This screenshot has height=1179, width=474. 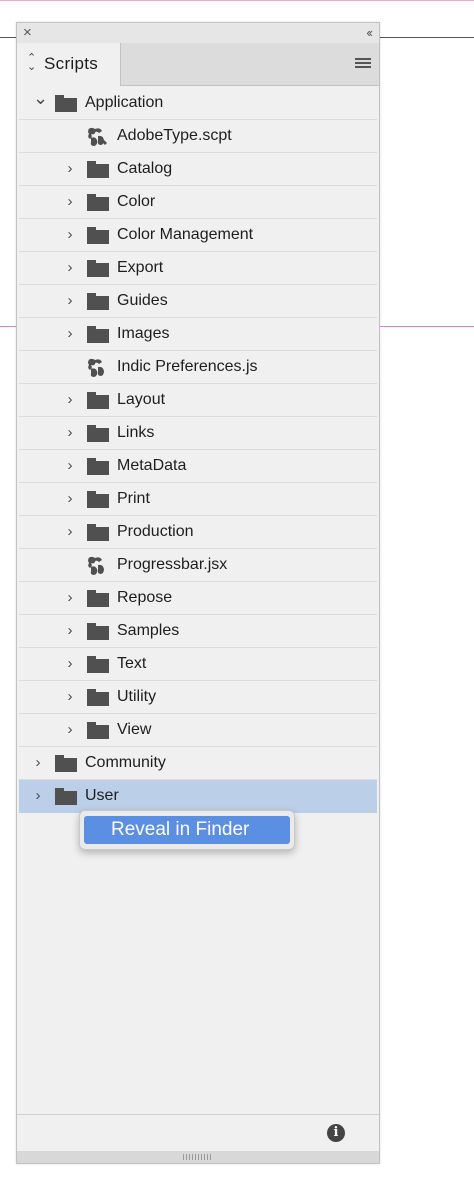 I want to click on tree-row-label: MetaData, so click(x=152, y=465).